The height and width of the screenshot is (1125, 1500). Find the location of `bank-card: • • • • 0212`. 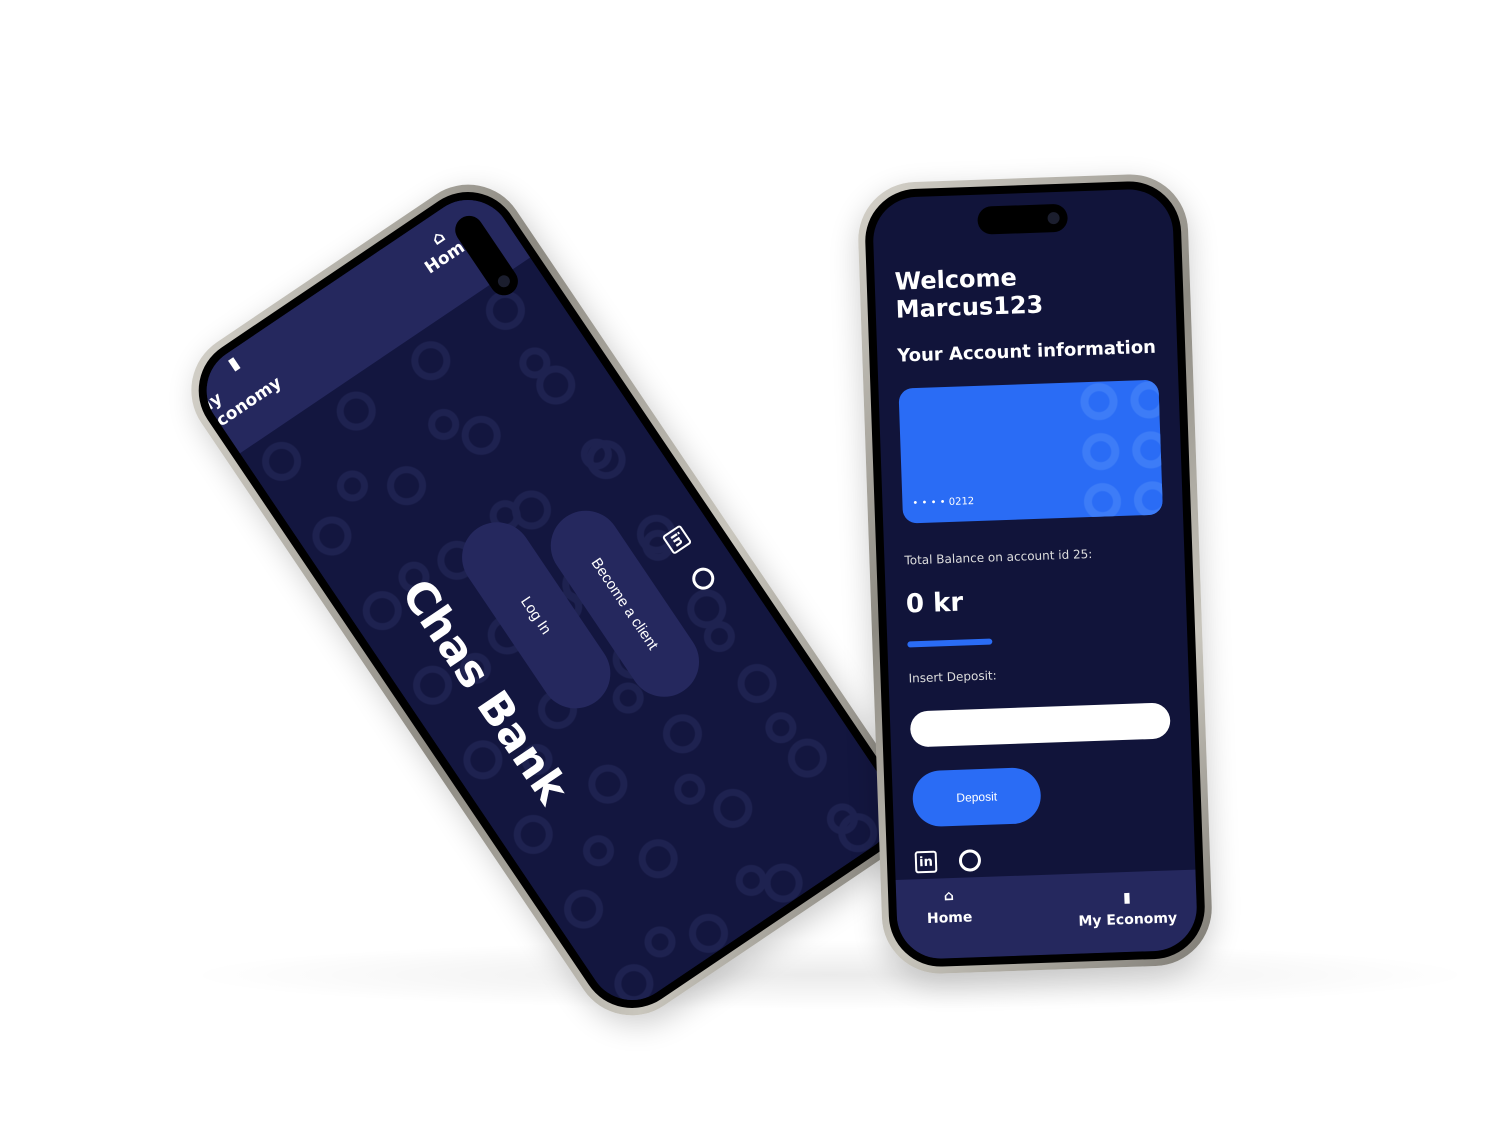

bank-card: • • • • 0212 is located at coordinates (1031, 451).